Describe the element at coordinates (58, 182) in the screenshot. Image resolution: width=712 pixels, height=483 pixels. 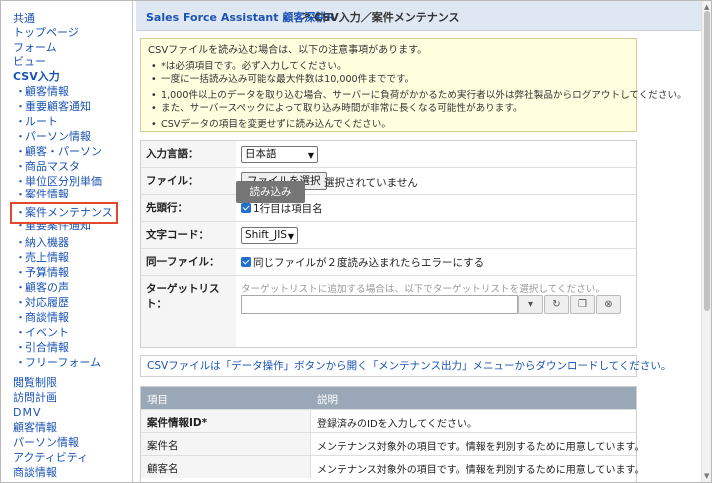
I see `sidebar-item-unit-price: ・単位区分別単価` at that location.